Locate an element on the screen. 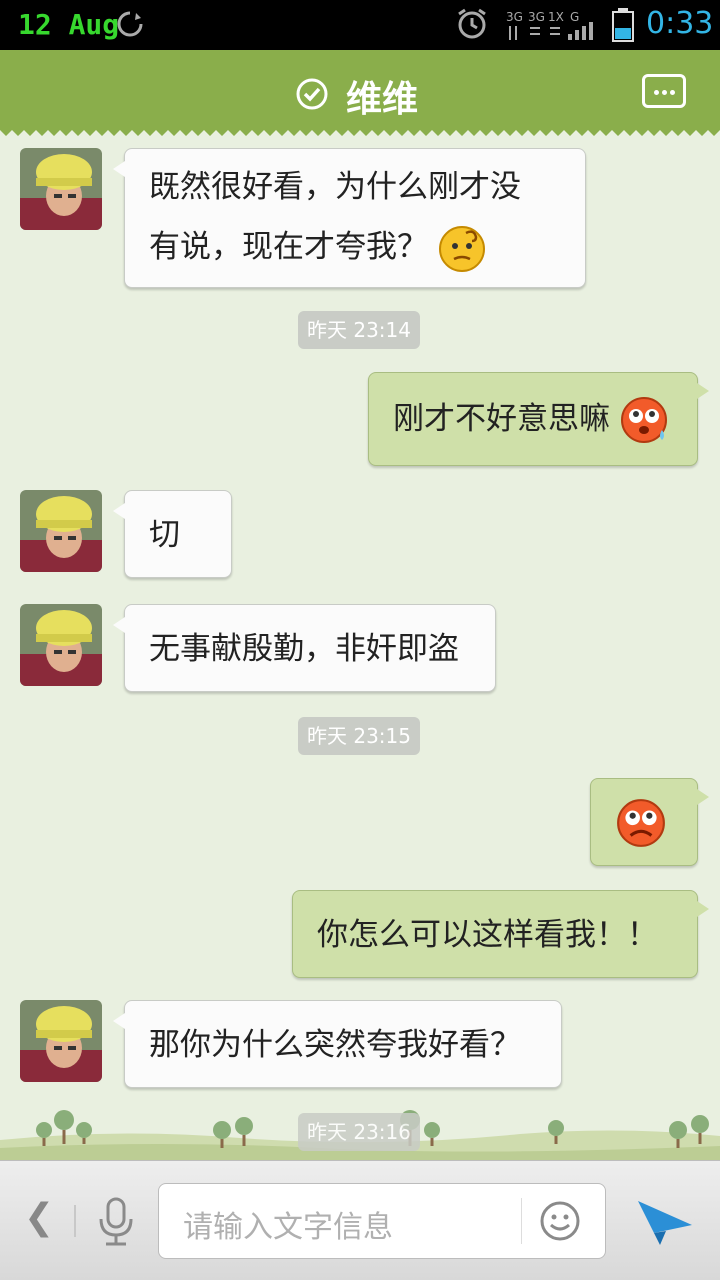 This screenshot has width=720, height=1280. more-icon is located at coordinates (656, 92).